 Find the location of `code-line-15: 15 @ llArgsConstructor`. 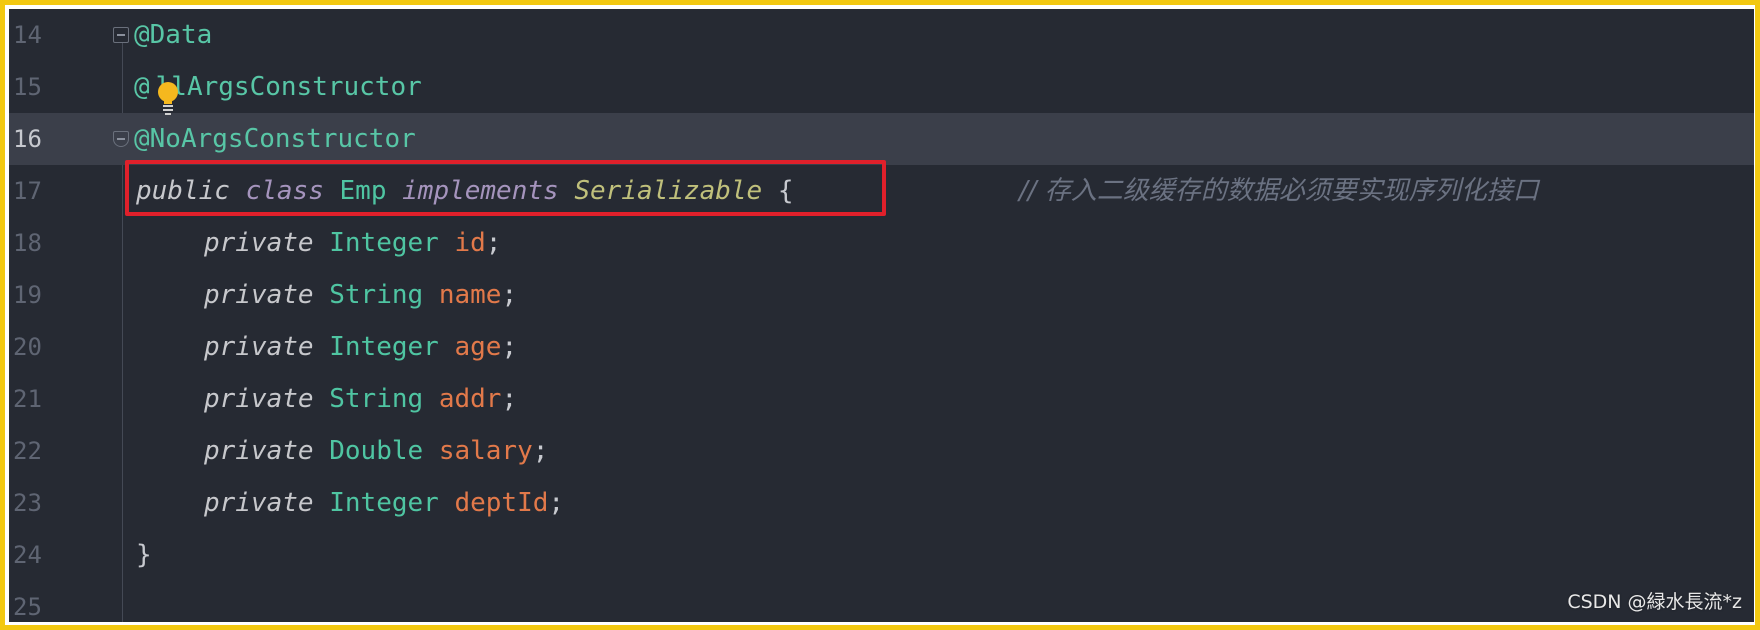

code-line-15: 15 @ llArgsConstructor is located at coordinates (881, 87).